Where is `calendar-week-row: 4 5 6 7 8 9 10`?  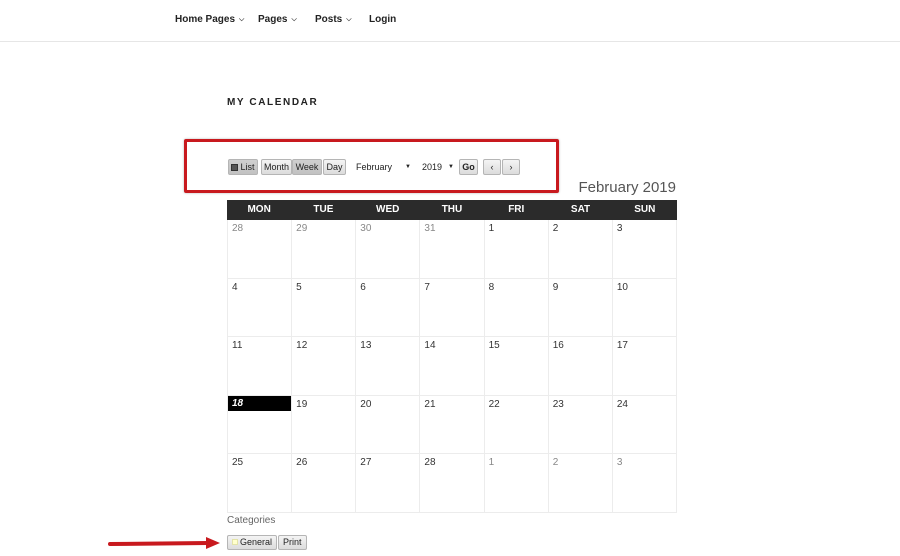
calendar-week-row: 4 5 6 7 8 9 10 is located at coordinates (452, 308).